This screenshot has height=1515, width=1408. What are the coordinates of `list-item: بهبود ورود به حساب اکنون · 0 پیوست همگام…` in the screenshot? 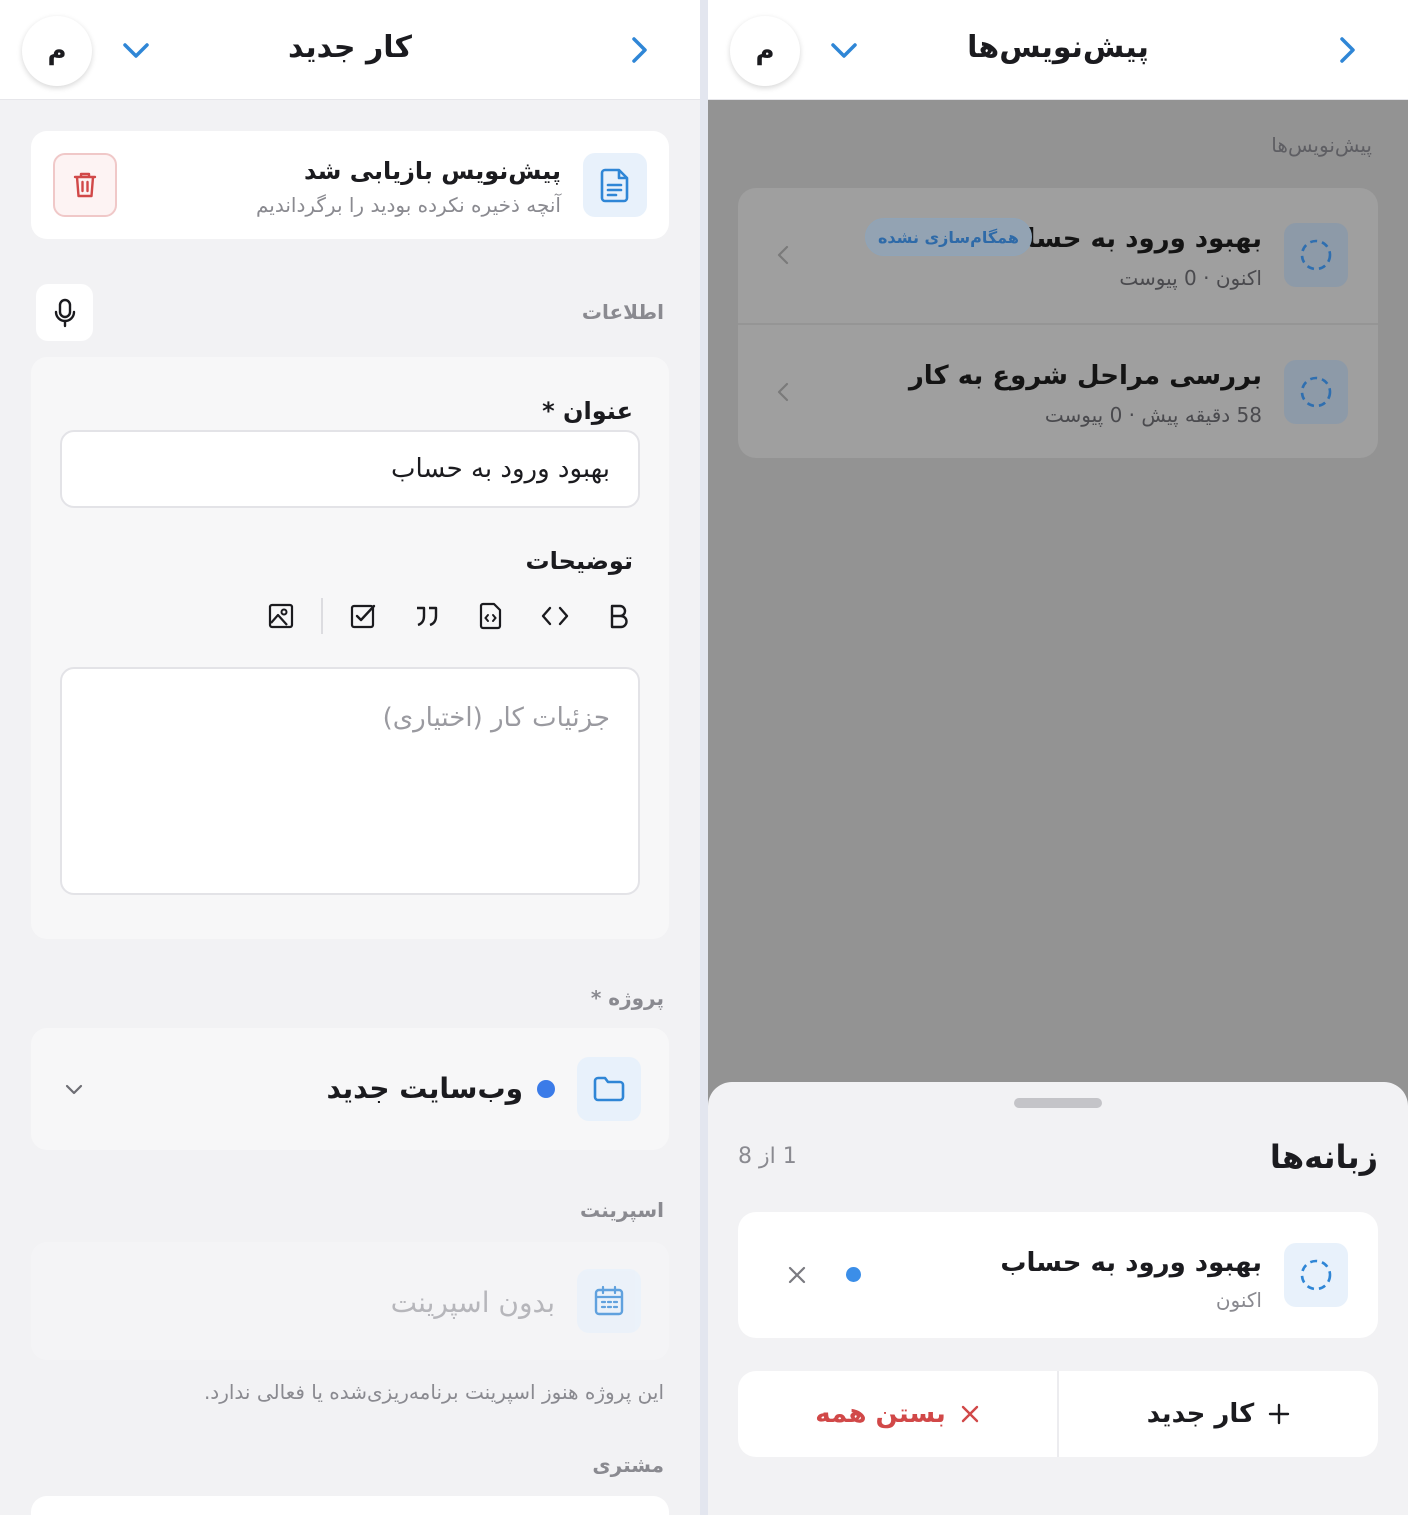 It's located at (1058, 255).